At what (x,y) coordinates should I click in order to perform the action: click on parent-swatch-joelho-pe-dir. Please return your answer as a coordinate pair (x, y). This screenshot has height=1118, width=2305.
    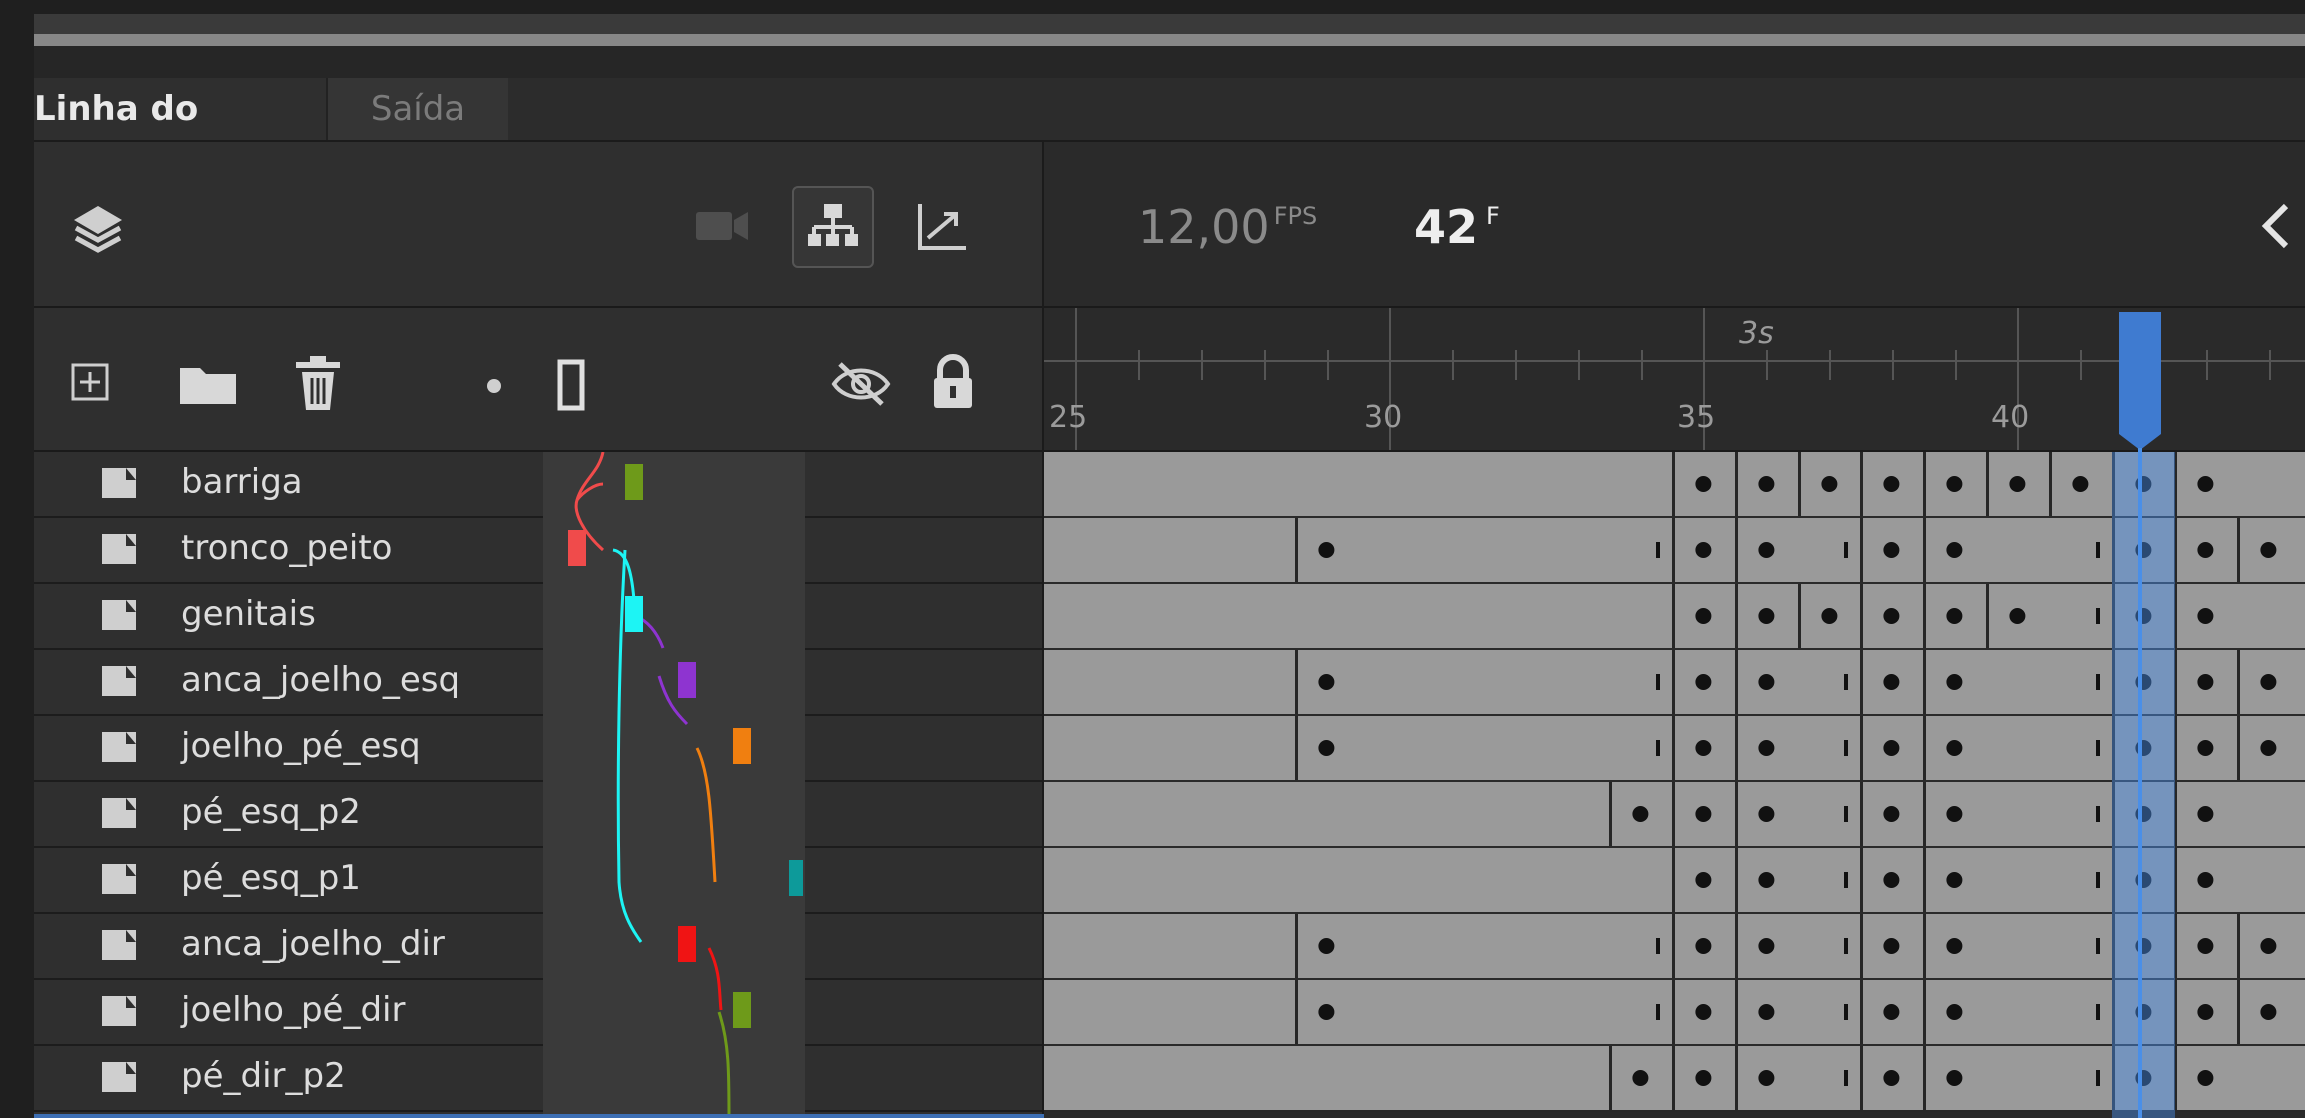
    Looking at the image, I should click on (742, 1010).